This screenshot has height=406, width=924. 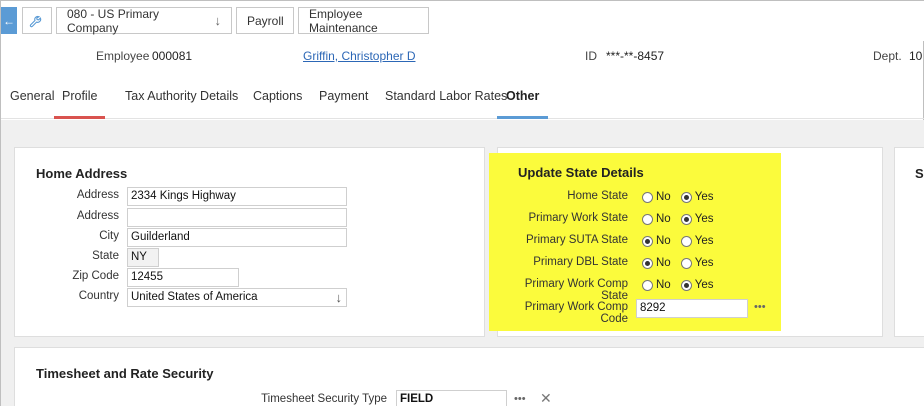 I want to click on tab-other-label: Other, so click(x=523, y=96).